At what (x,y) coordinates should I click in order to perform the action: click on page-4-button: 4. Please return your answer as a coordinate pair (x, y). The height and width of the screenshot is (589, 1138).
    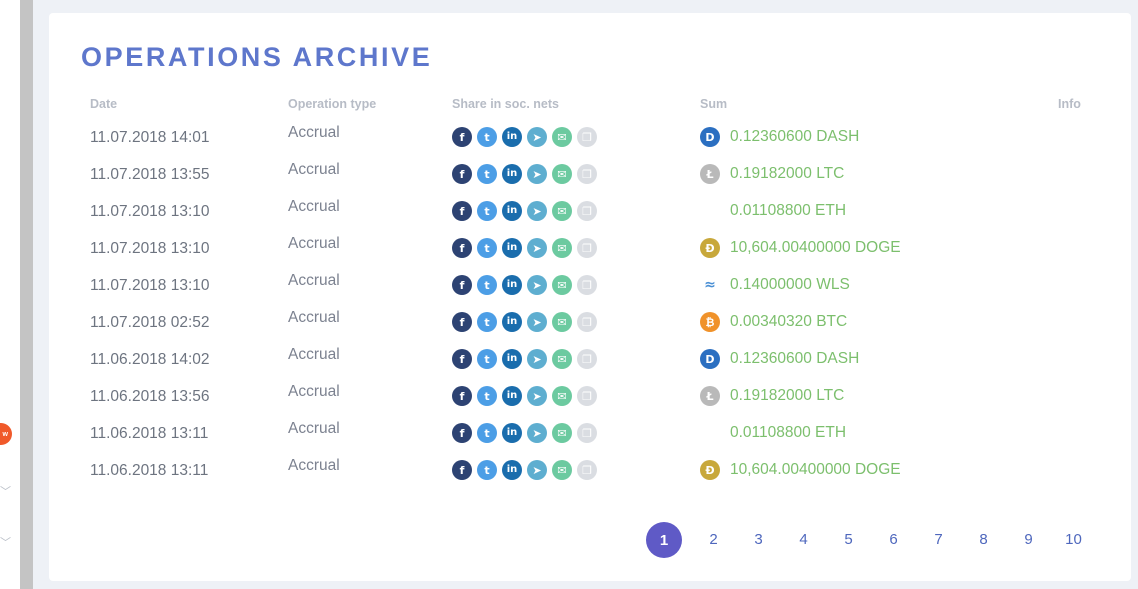
    Looking at the image, I should click on (803, 539).